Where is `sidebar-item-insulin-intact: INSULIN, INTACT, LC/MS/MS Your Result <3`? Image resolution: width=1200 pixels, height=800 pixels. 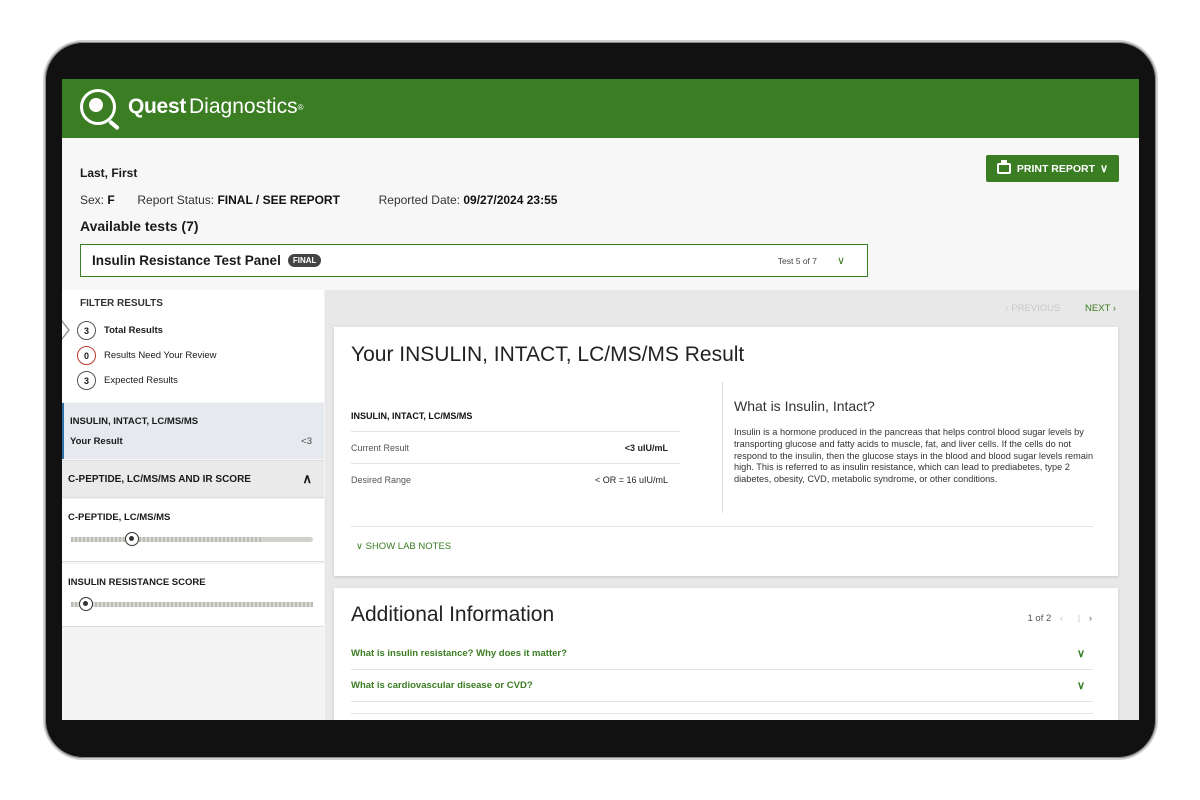
sidebar-item-insulin-intact: INSULIN, INTACT, LC/MS/MS Your Result <3 is located at coordinates (193, 431).